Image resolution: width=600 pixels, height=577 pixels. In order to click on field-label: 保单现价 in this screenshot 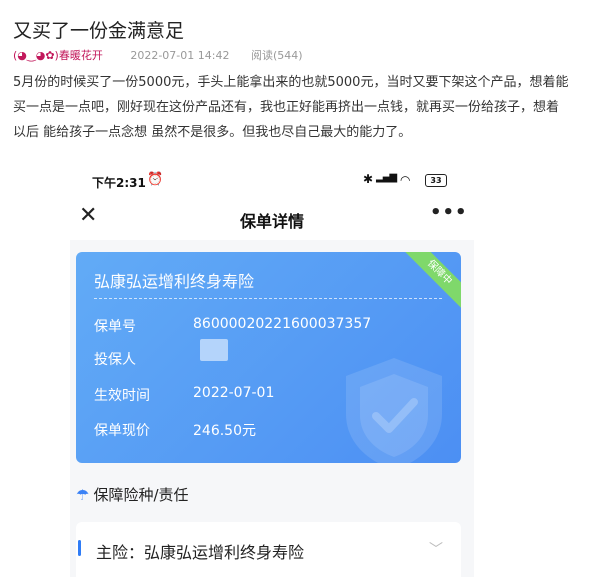, I will do `click(122, 431)`.